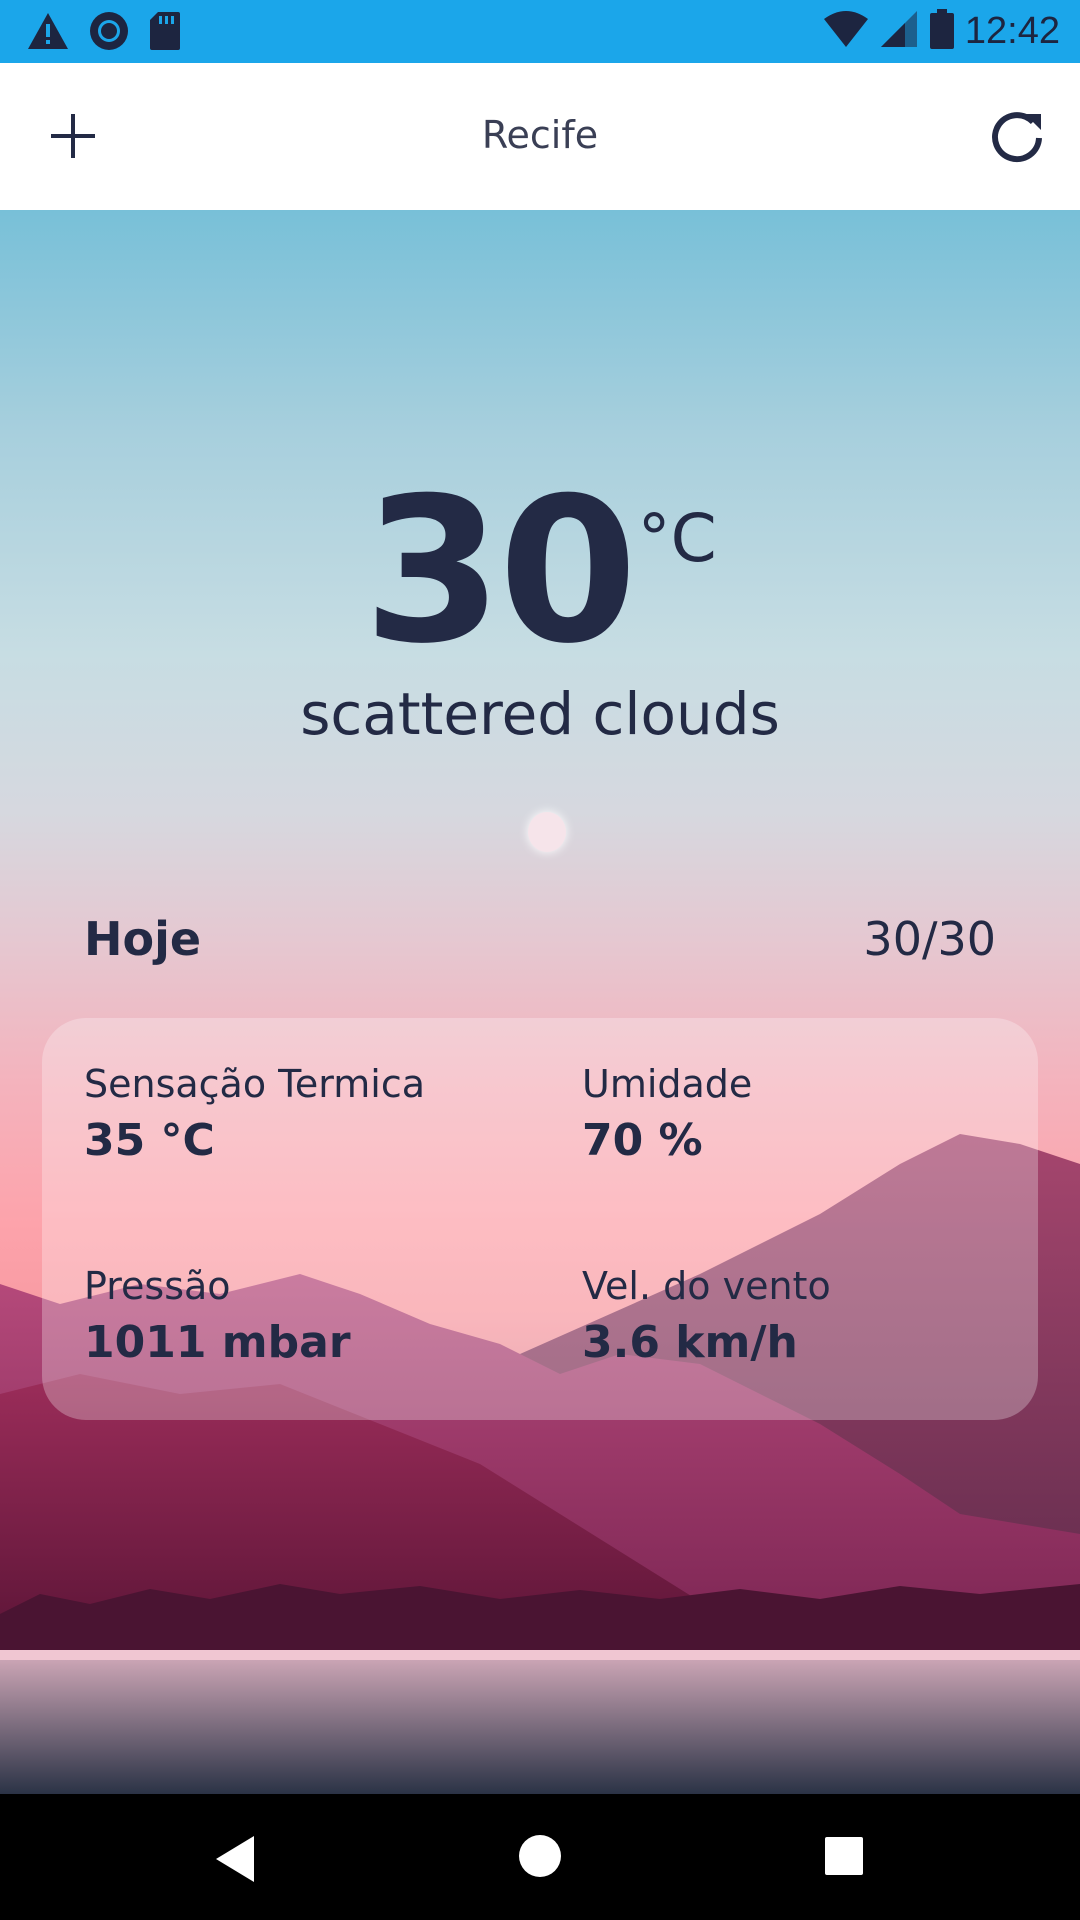  Describe the element at coordinates (706, 1286) in the screenshot. I see `wind-speed-label: Vel. do vento` at that location.